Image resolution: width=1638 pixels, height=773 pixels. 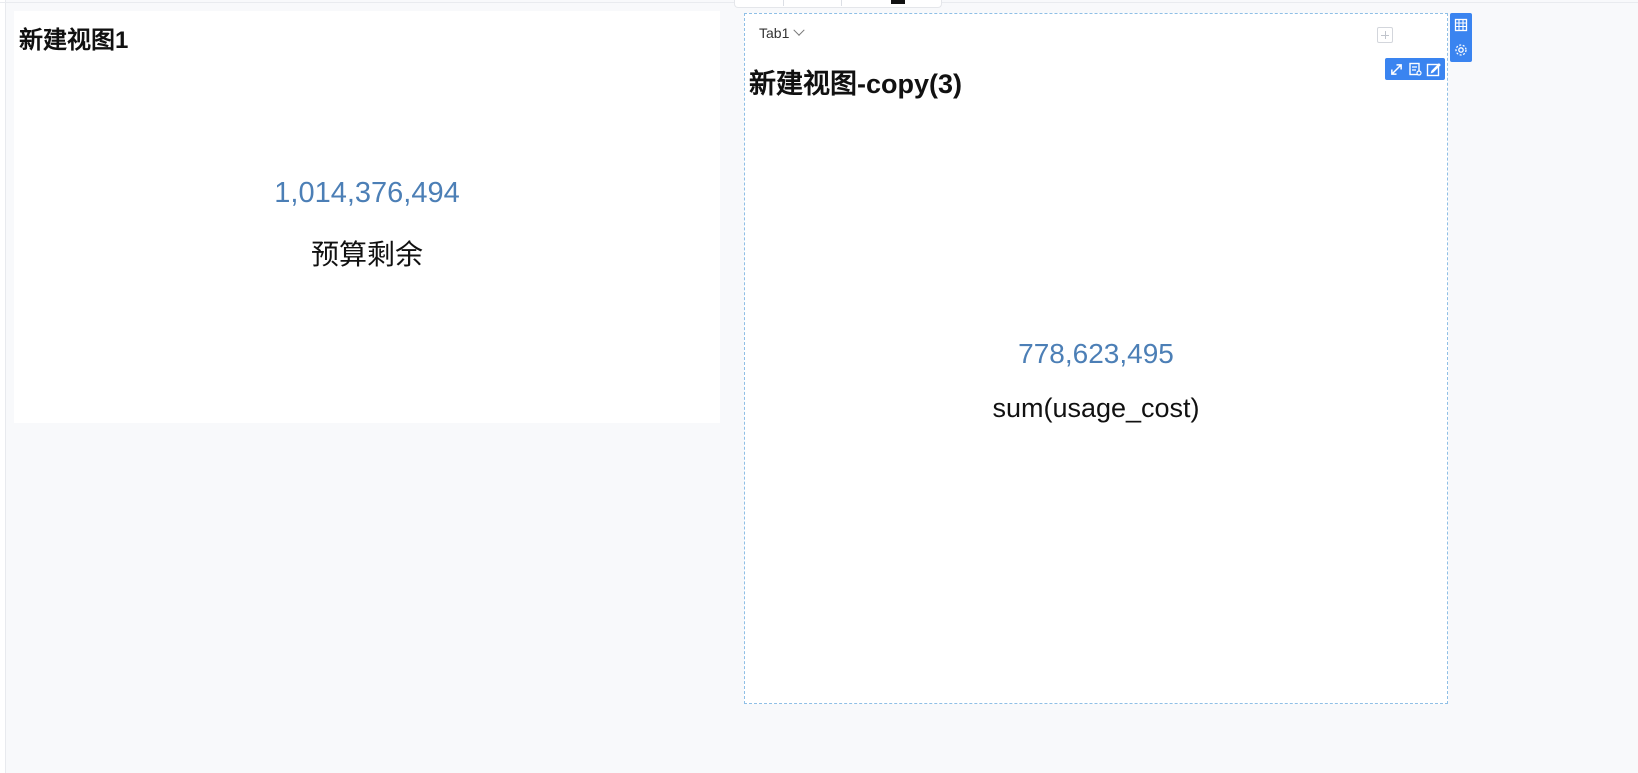 I want to click on add-tab-icon, so click(x=1385, y=35).